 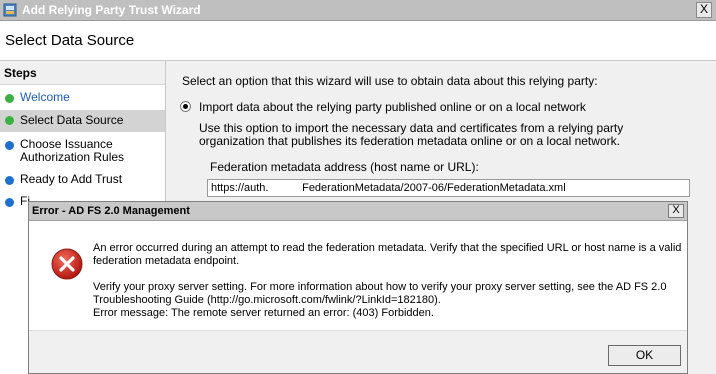 What do you see at coordinates (45, 97) in the screenshot?
I see `step-label: Welcome` at bounding box center [45, 97].